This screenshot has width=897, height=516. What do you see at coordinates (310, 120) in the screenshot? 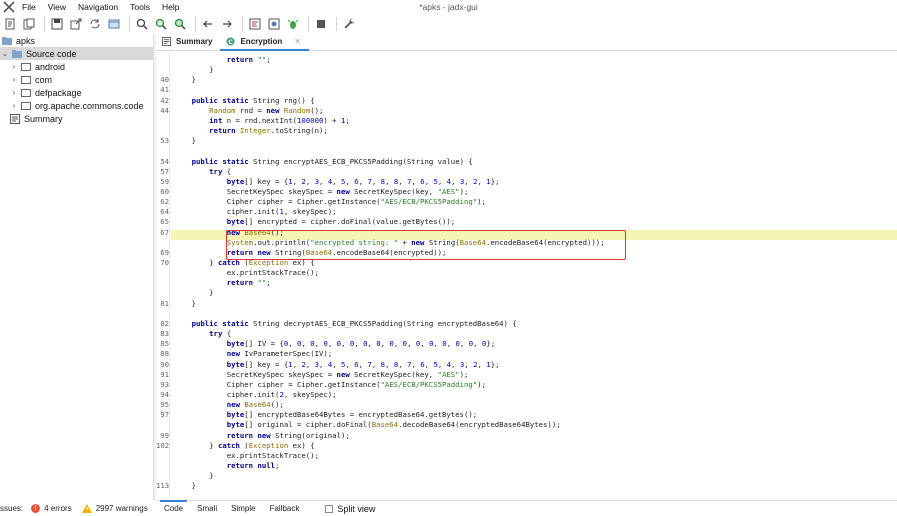
I see `code-token: 100000` at bounding box center [310, 120].